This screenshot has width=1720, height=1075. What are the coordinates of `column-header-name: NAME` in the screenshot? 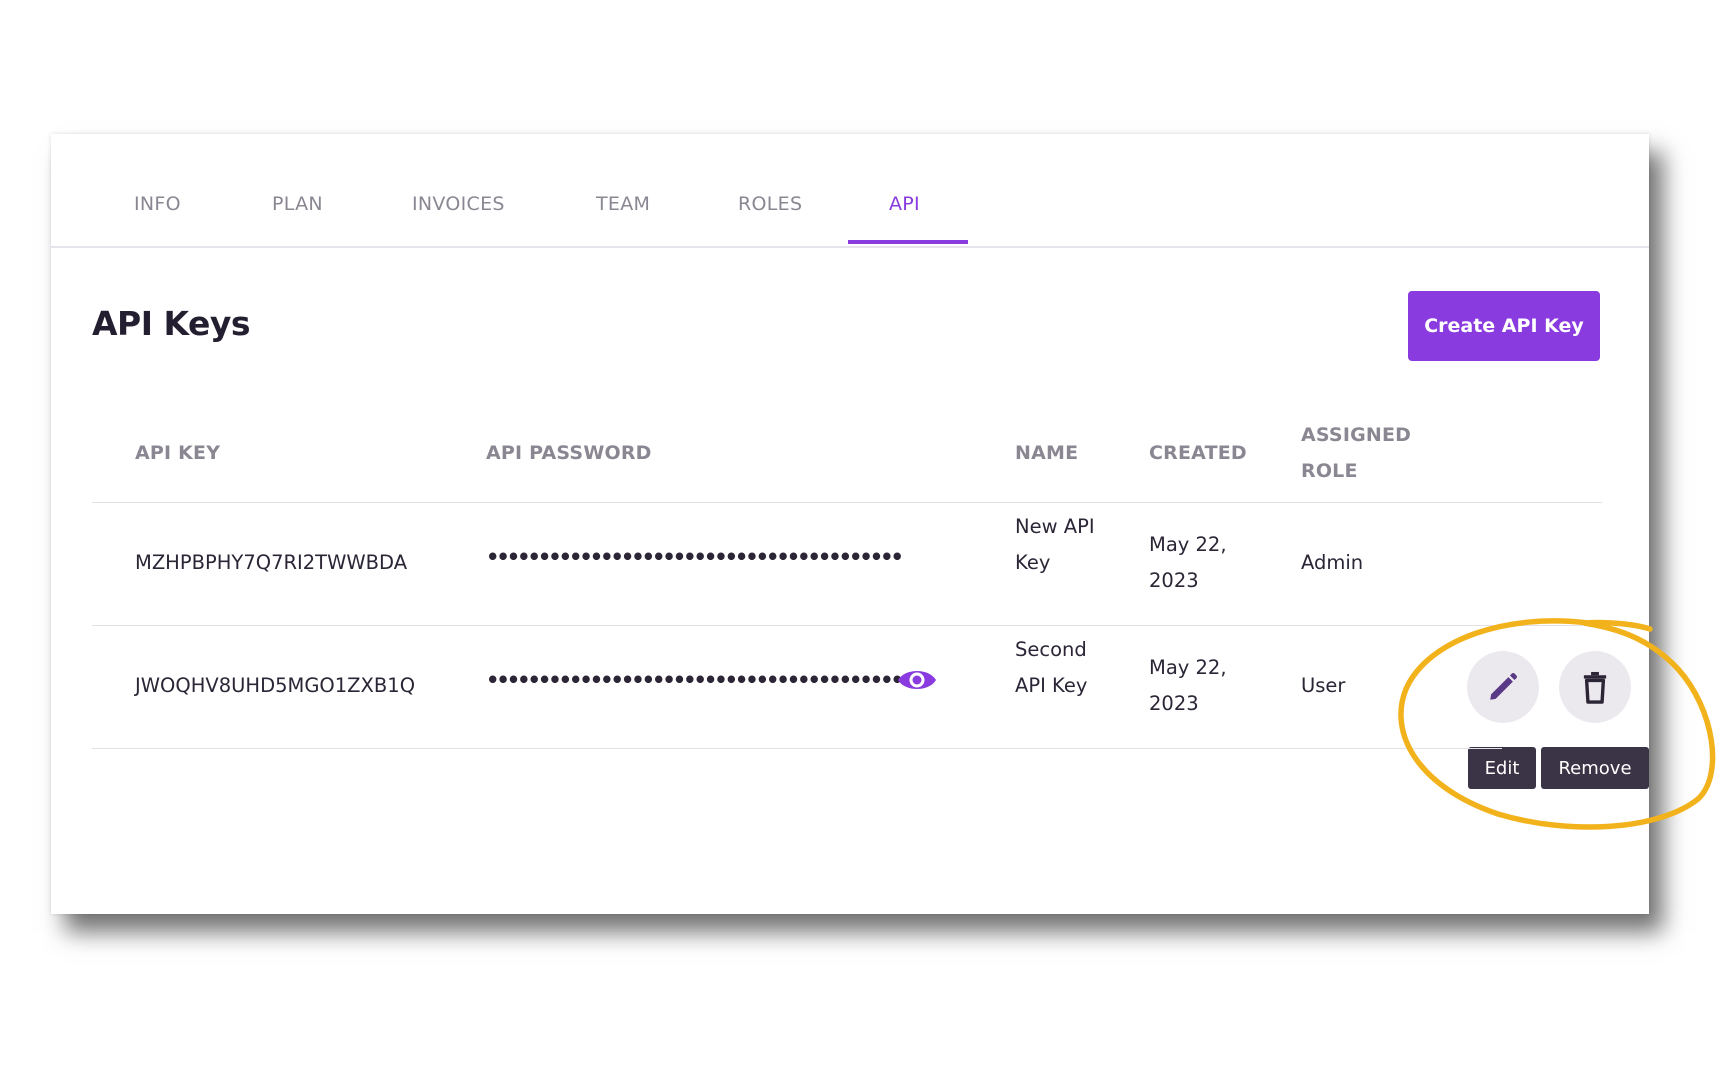 It's located at (1047, 453).